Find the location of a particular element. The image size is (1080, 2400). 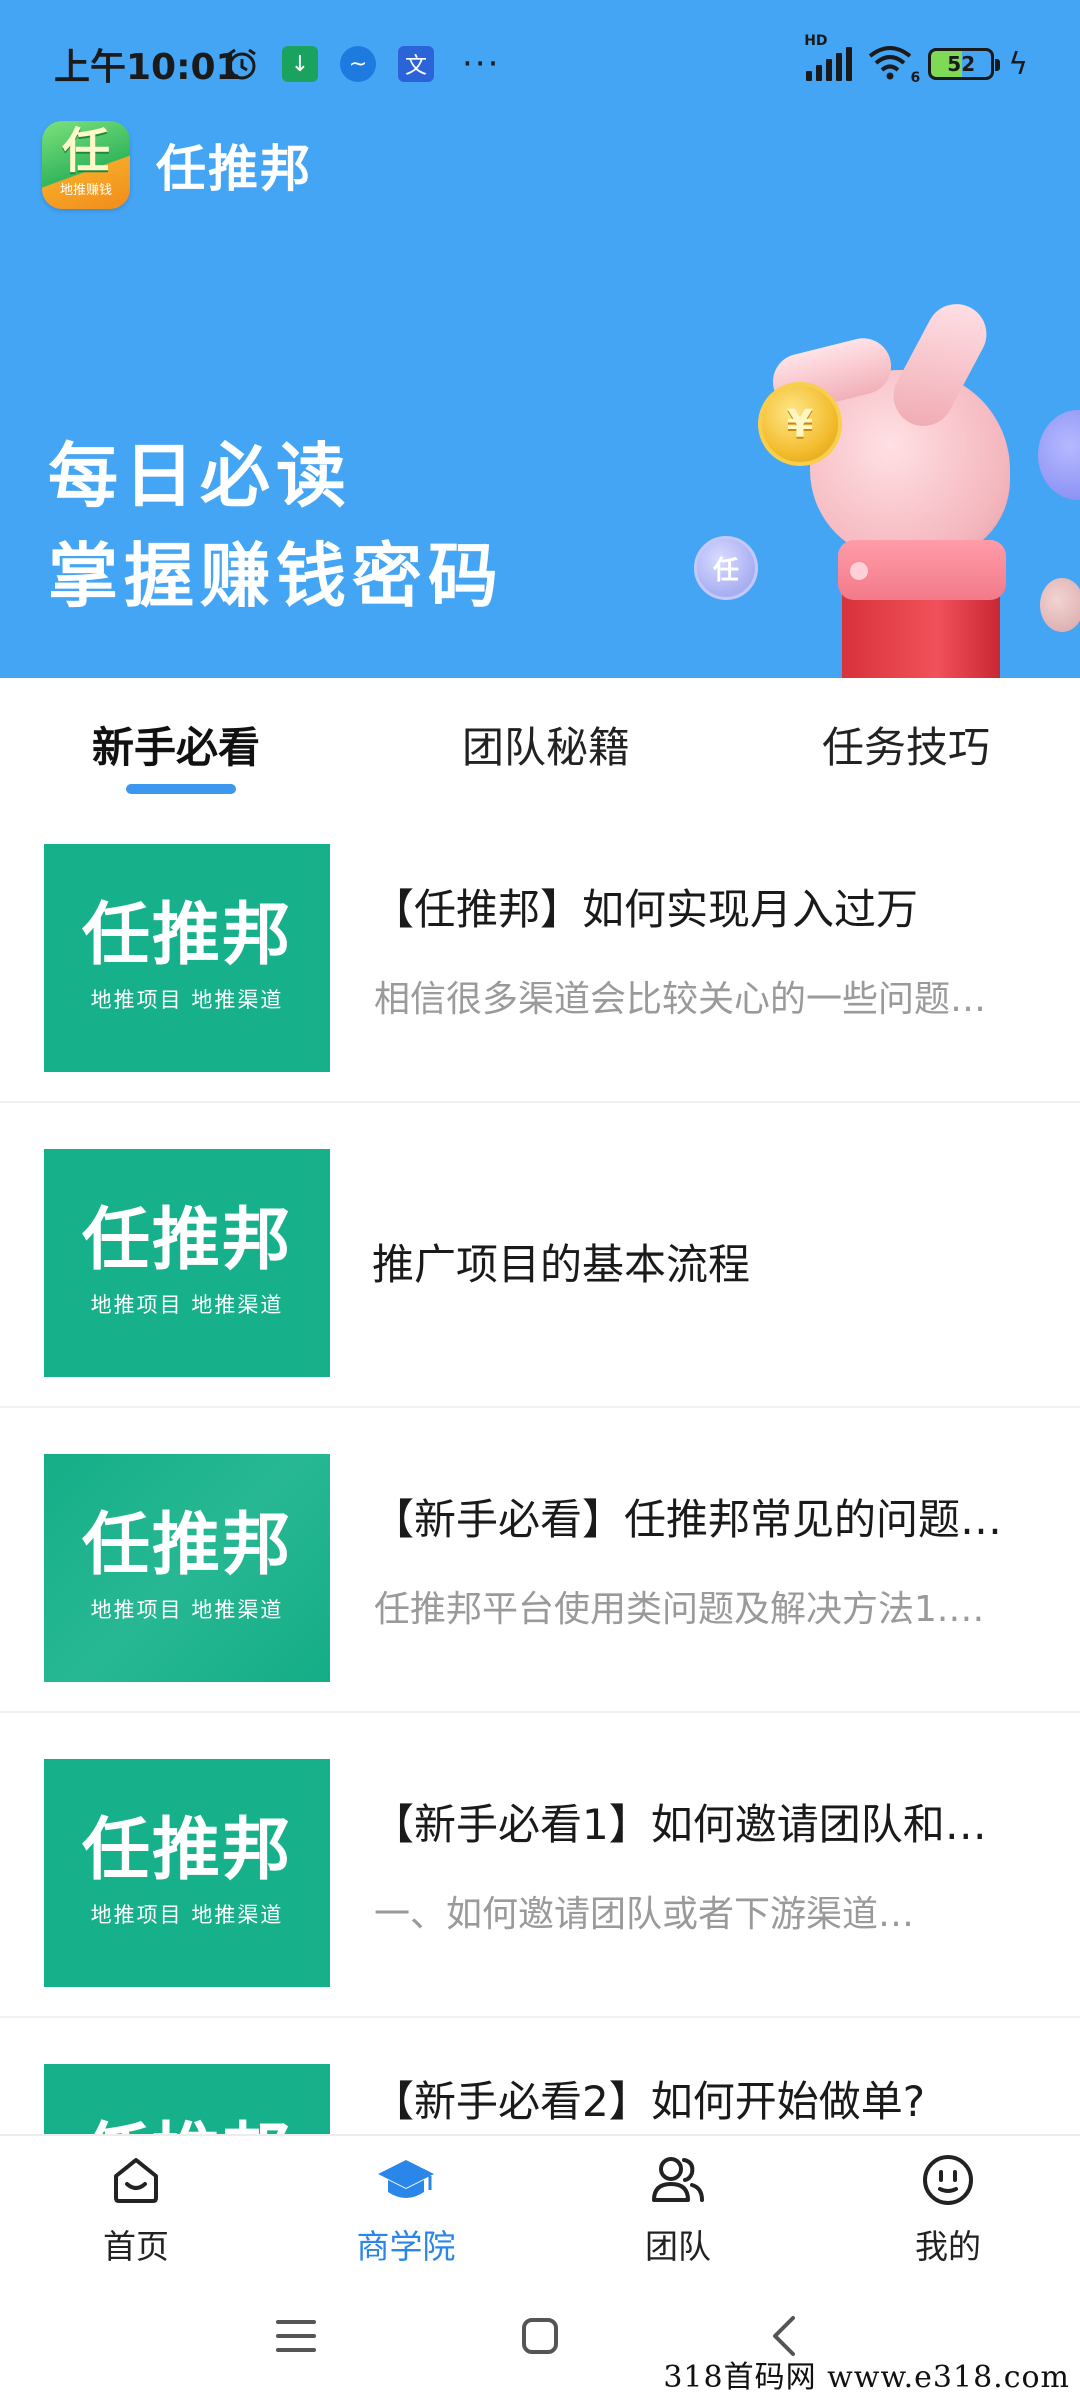

app-logo-glyph: 任 is located at coordinates (85, 150).